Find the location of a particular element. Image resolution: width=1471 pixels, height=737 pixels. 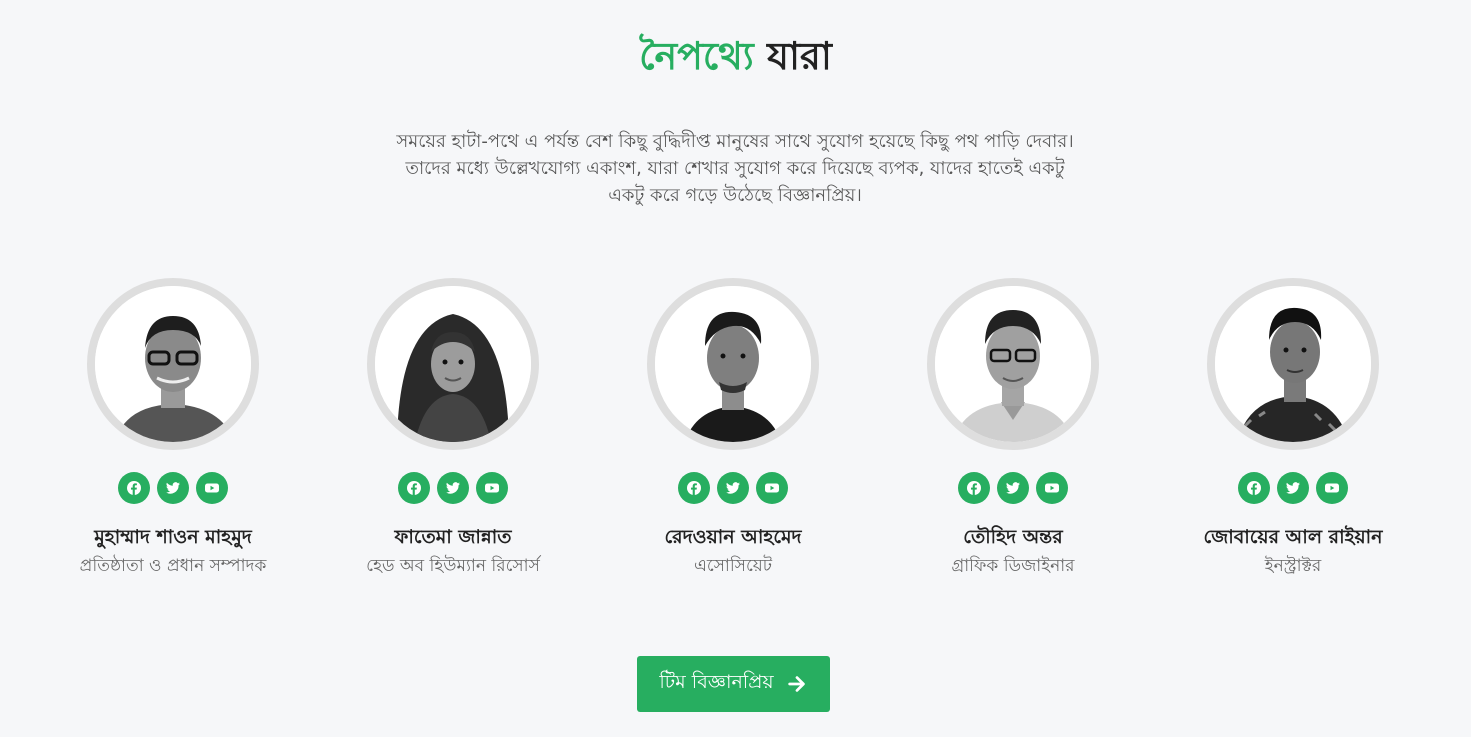

member-name: মুহাম্মাদ শাওন মাহমুদ is located at coordinates (173, 537).